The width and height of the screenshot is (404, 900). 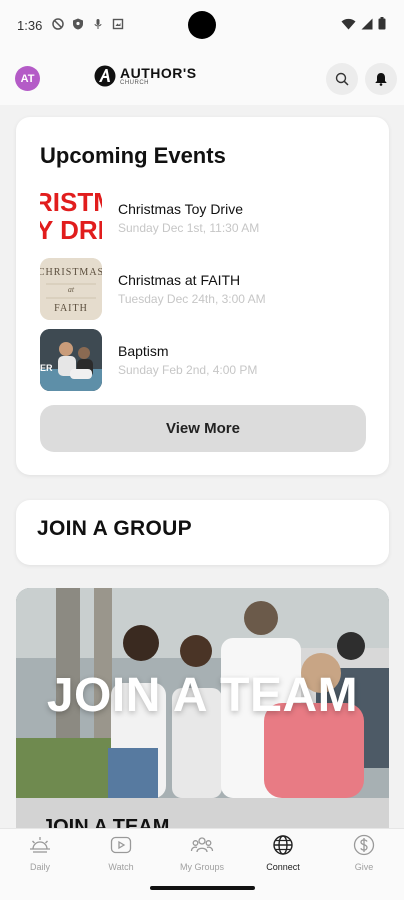 I want to click on svg-text: RISTM, so click(x=71, y=202).